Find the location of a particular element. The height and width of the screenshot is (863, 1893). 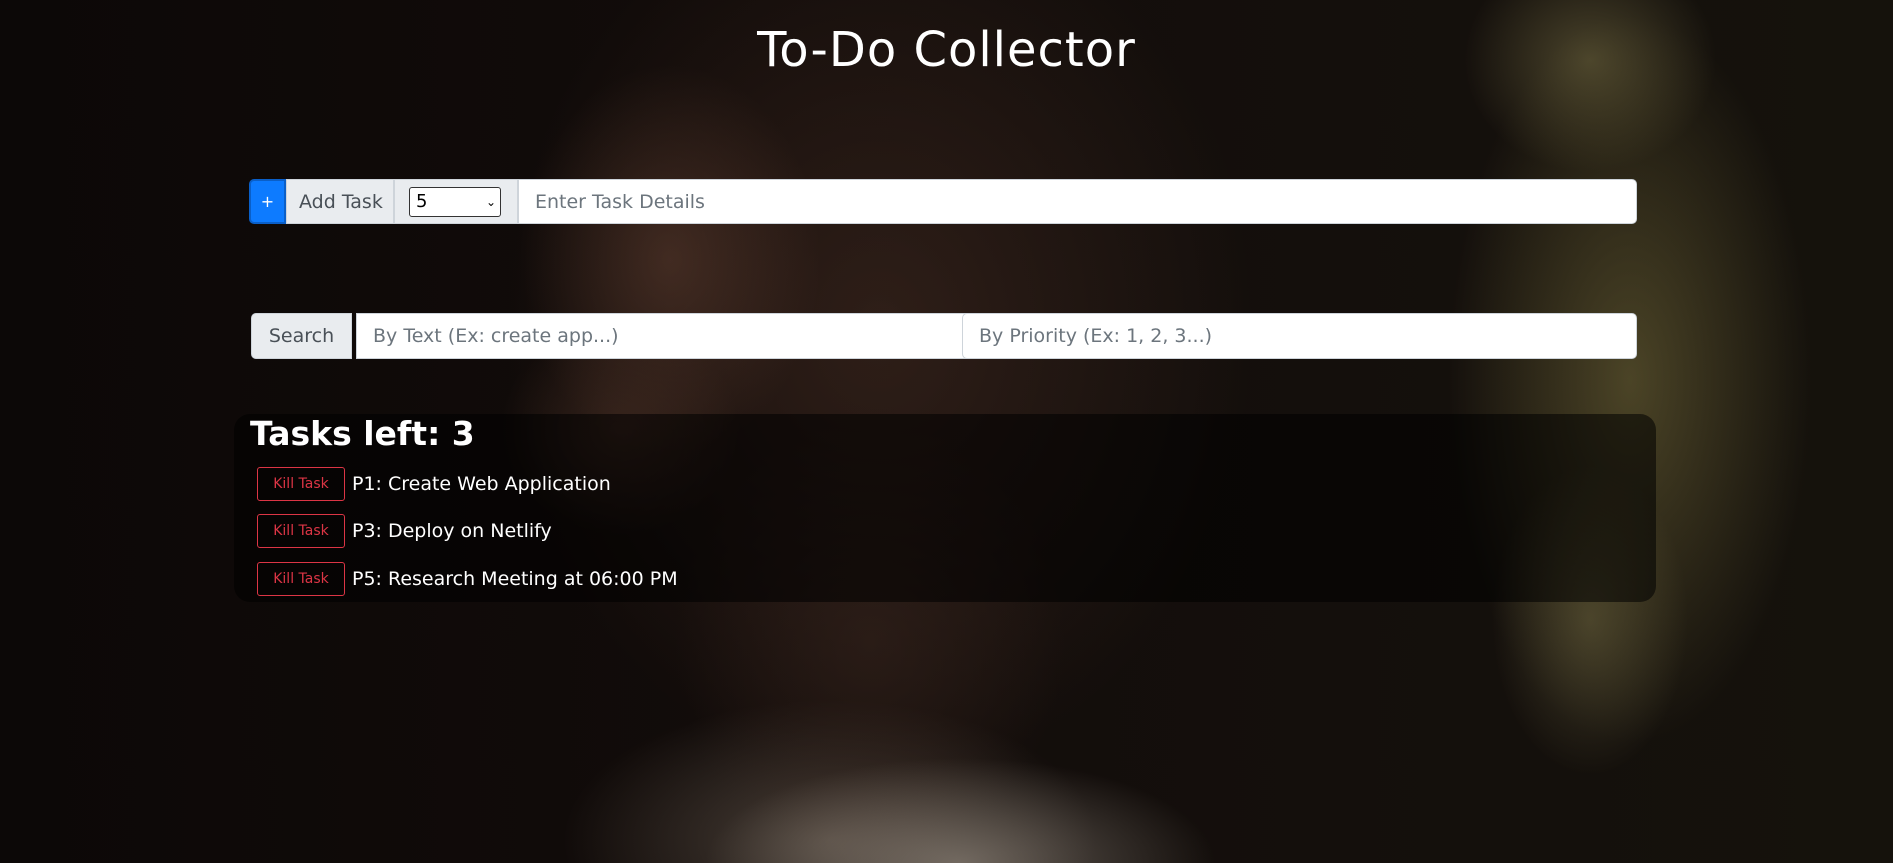

add-task-button: Add Task is located at coordinates (340, 201).